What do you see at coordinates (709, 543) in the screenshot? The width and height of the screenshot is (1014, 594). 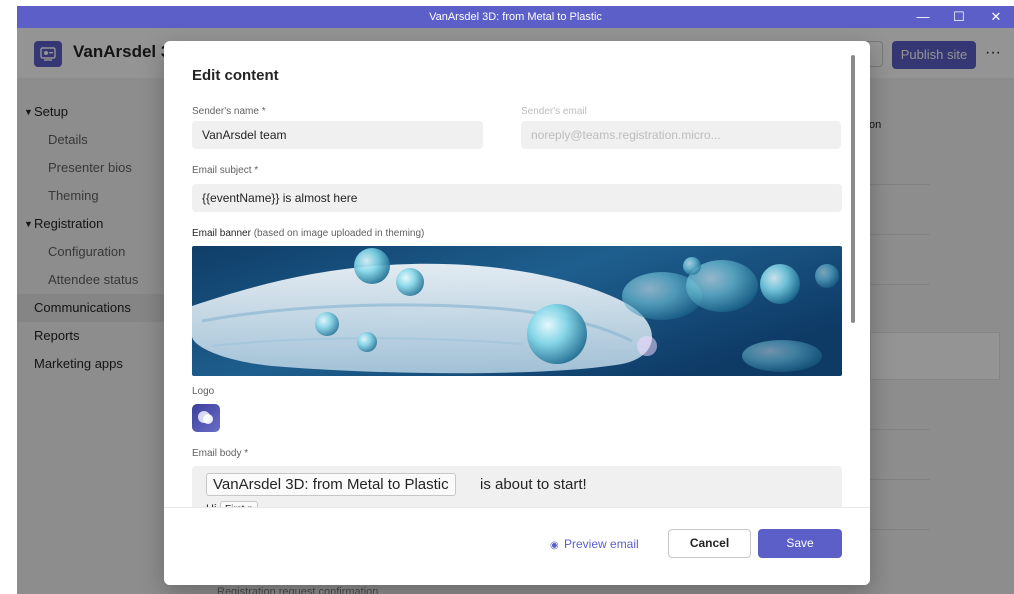 I see `cancel-button: Cancel` at bounding box center [709, 543].